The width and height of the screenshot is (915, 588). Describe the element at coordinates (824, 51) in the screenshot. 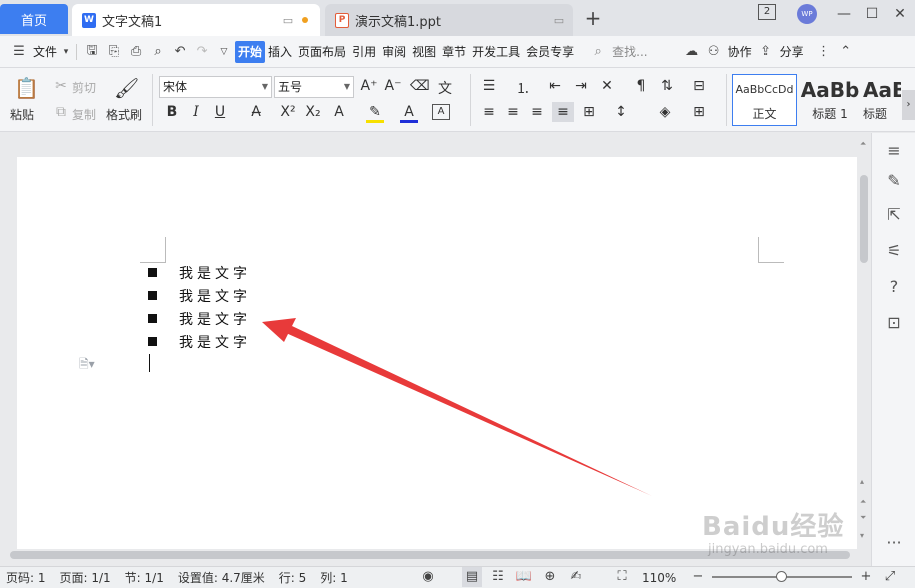

I see `more-icon: ⋮` at that location.